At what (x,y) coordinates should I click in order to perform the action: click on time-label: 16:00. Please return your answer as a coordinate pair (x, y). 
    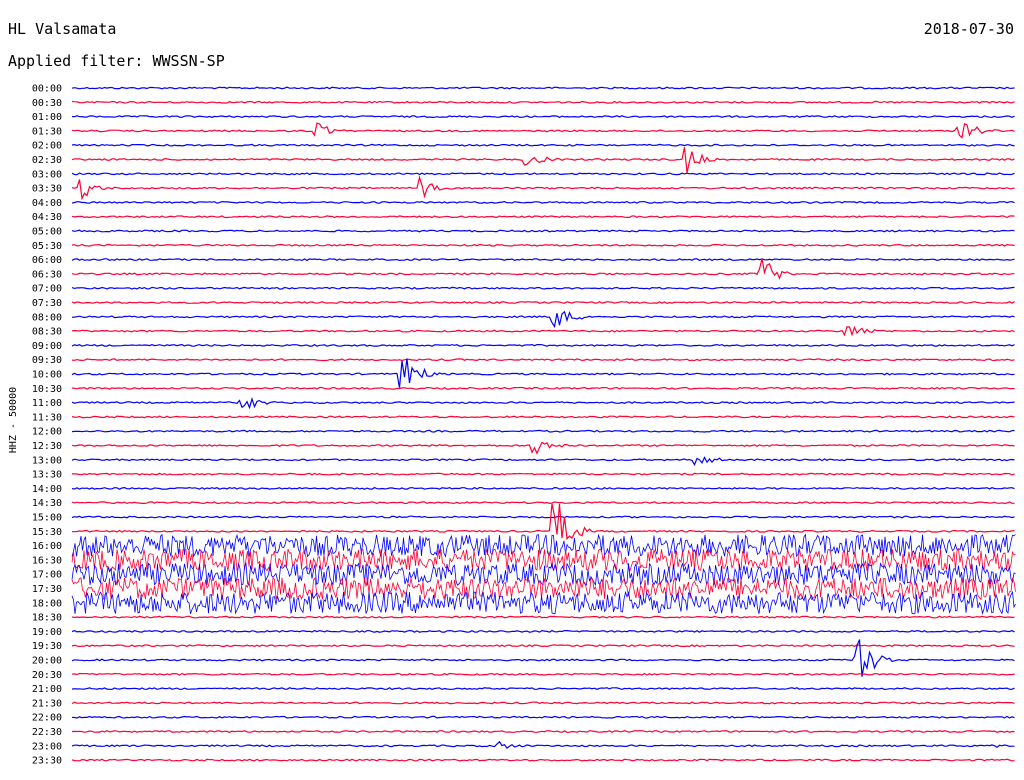
    Looking at the image, I should click on (47, 546).